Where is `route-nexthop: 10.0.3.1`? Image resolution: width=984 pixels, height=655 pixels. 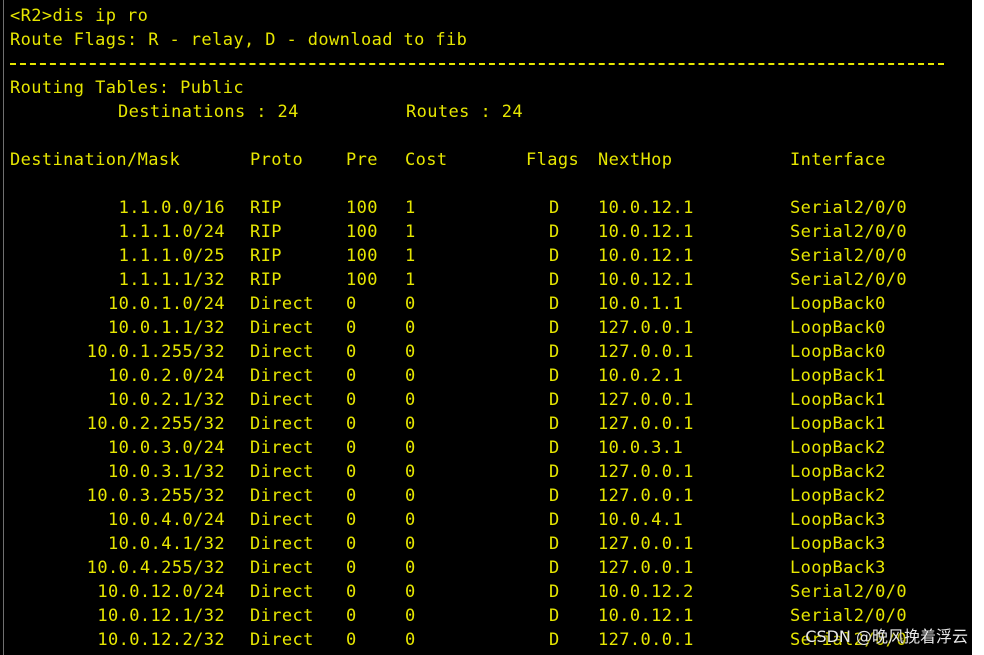 route-nexthop: 10.0.3.1 is located at coordinates (641, 448).